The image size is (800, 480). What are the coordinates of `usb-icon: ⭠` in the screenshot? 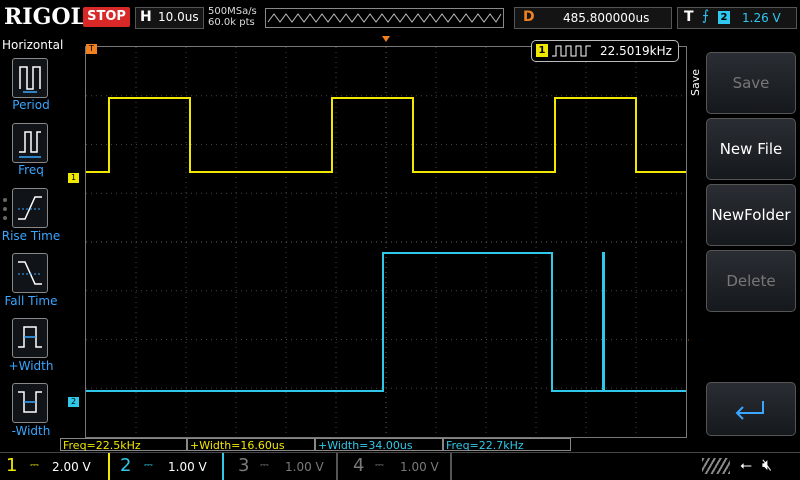 It's located at (746, 465).